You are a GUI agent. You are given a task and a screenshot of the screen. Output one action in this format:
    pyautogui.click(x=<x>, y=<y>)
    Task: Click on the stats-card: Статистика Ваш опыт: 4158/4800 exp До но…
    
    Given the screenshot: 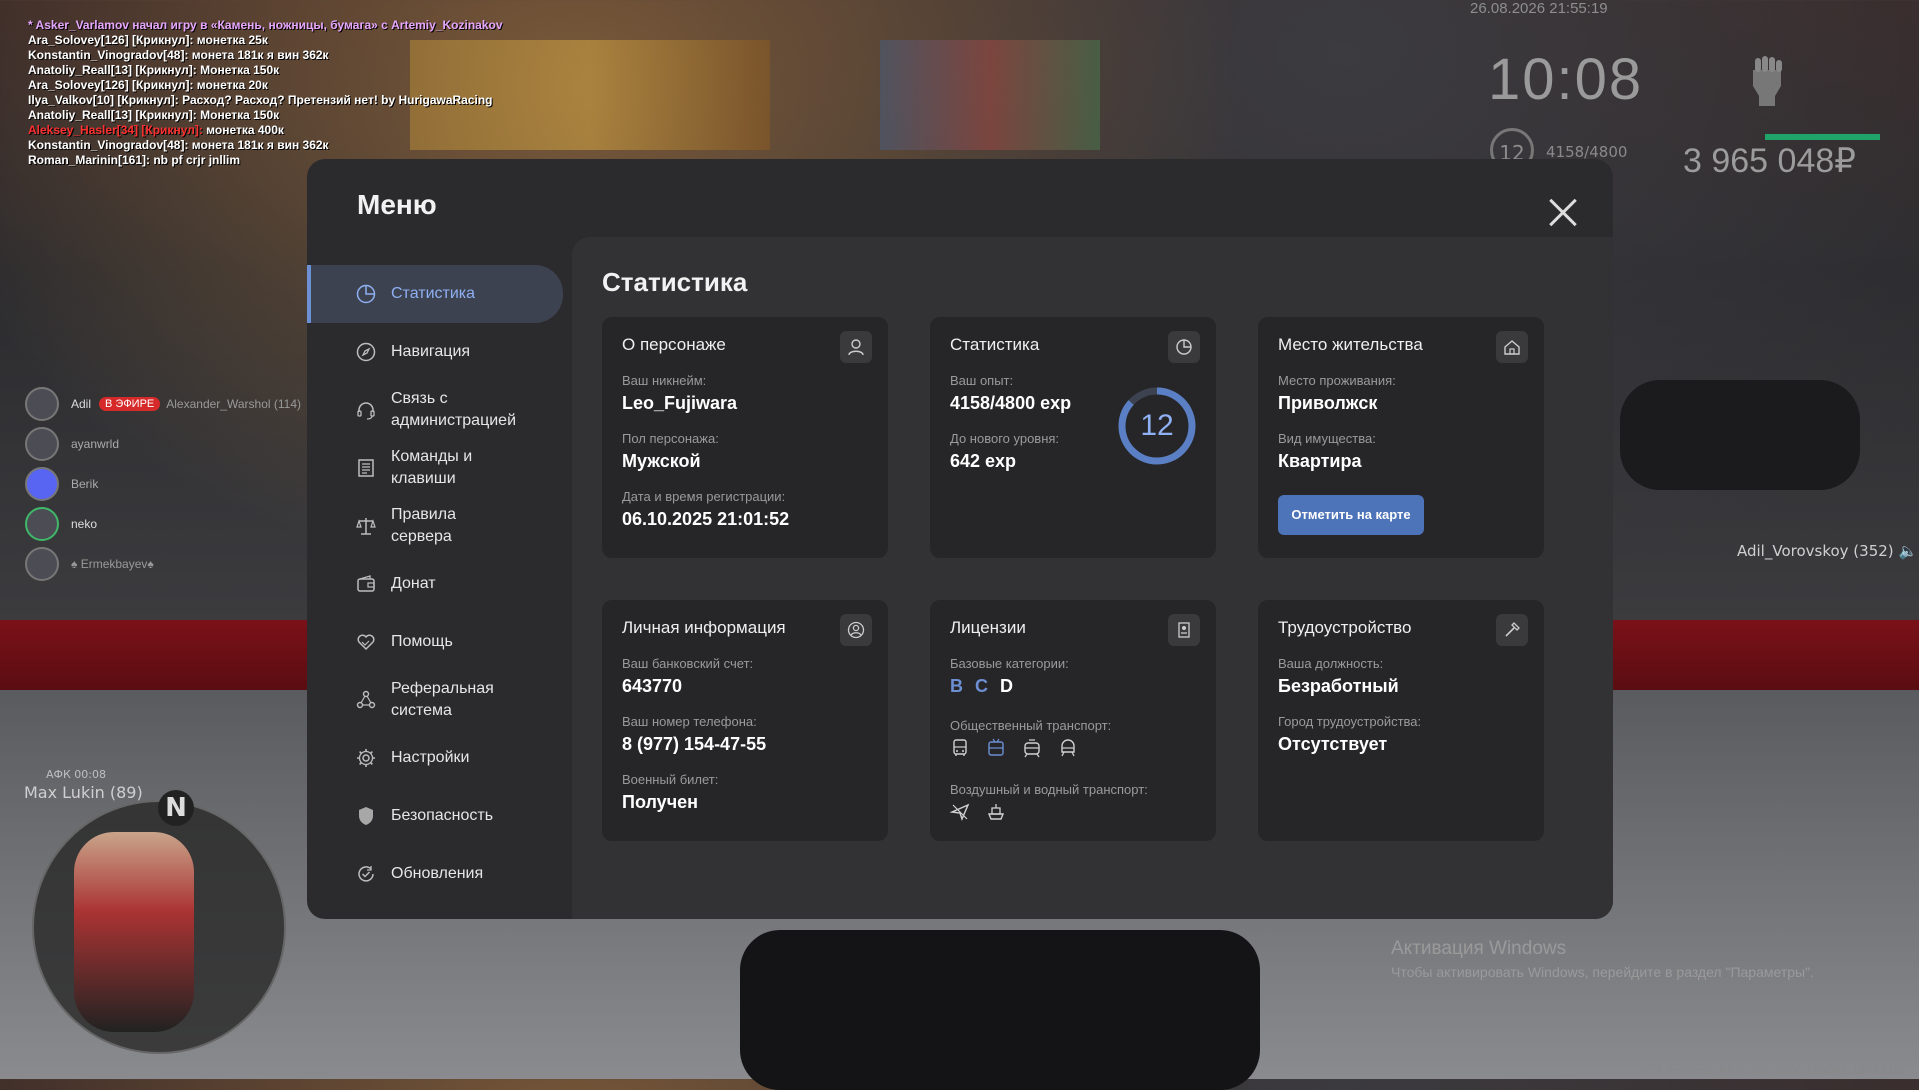 What is the action you would take?
    pyautogui.click(x=1073, y=437)
    